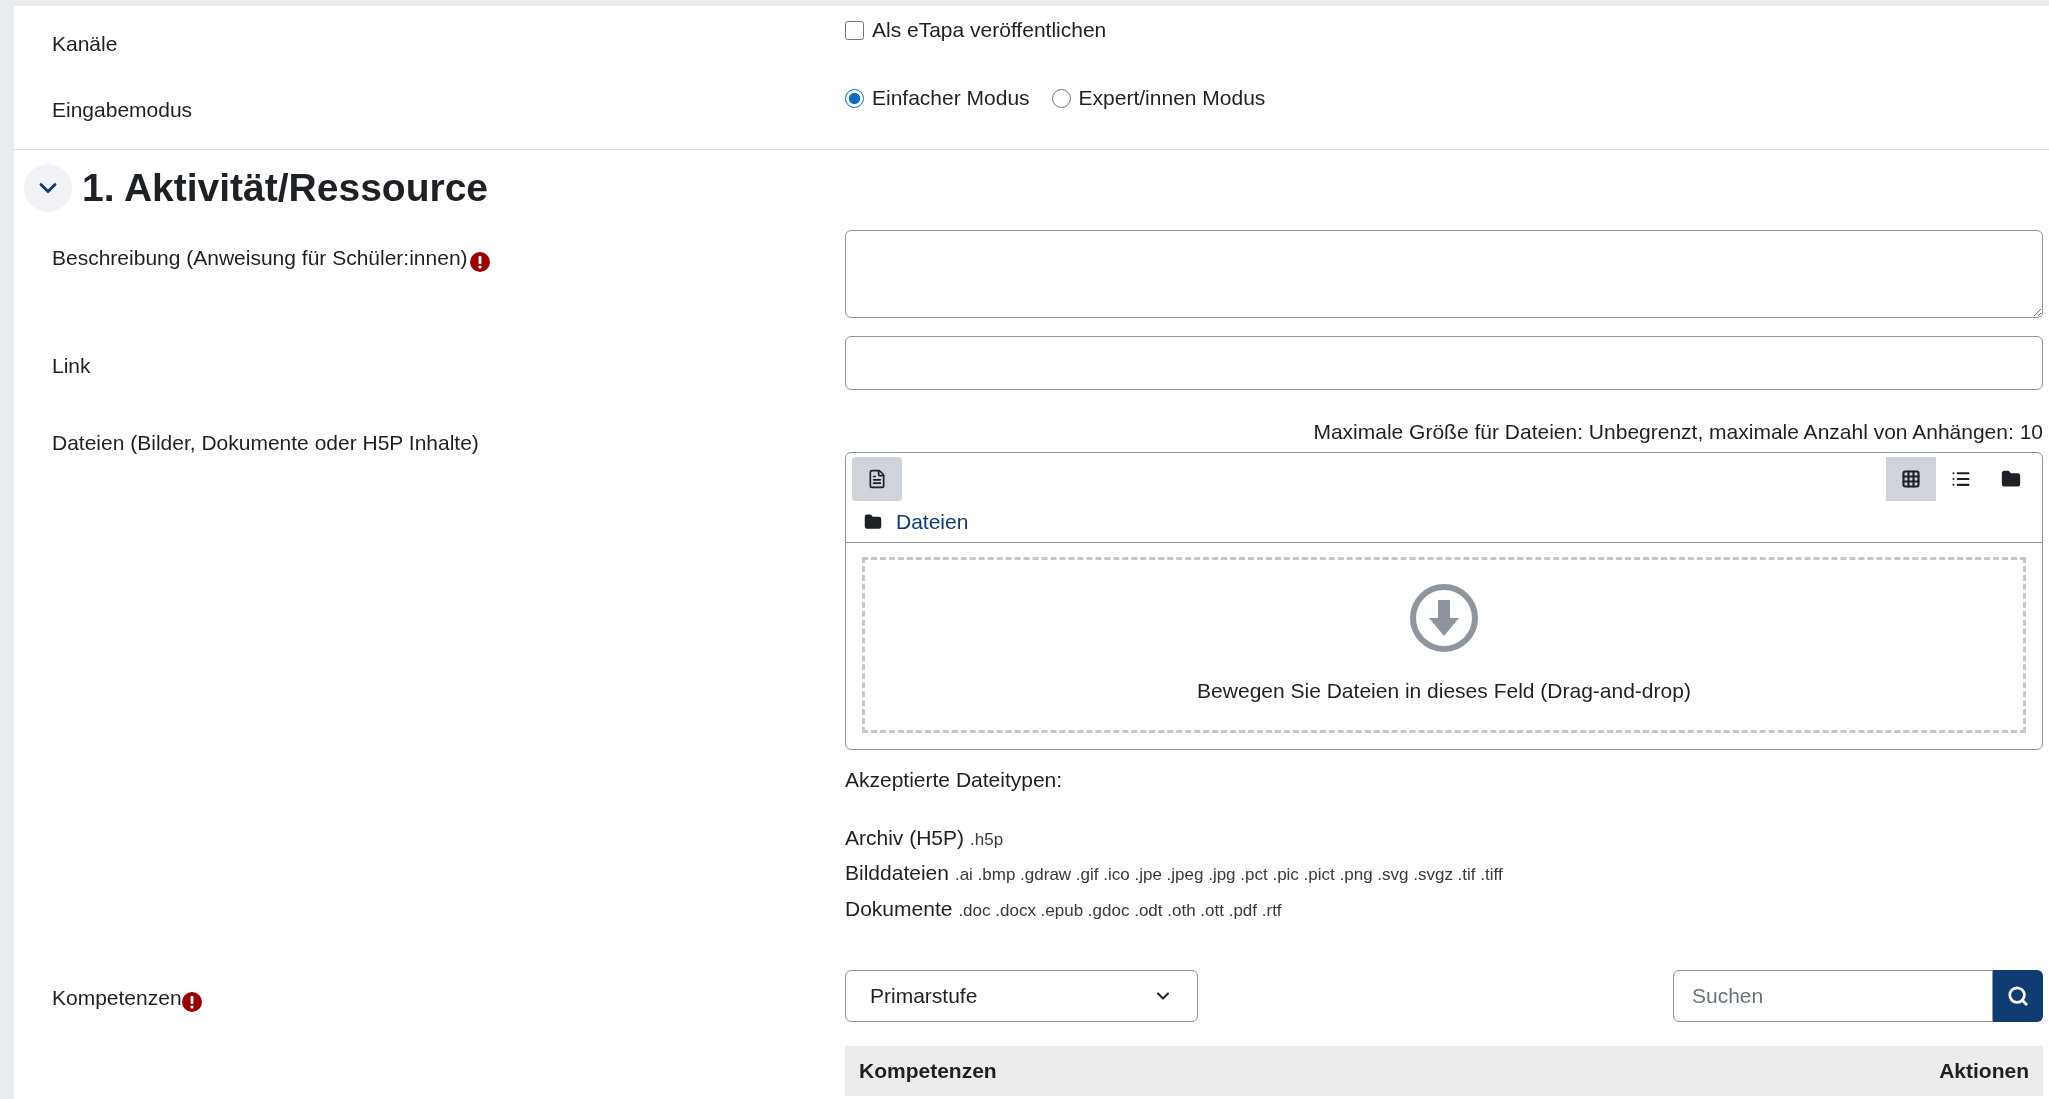 The height and width of the screenshot is (1099, 2049). Describe the element at coordinates (954, 780) in the screenshot. I see `accepted-types-title: Akzeptierte Dateitypen:` at that location.